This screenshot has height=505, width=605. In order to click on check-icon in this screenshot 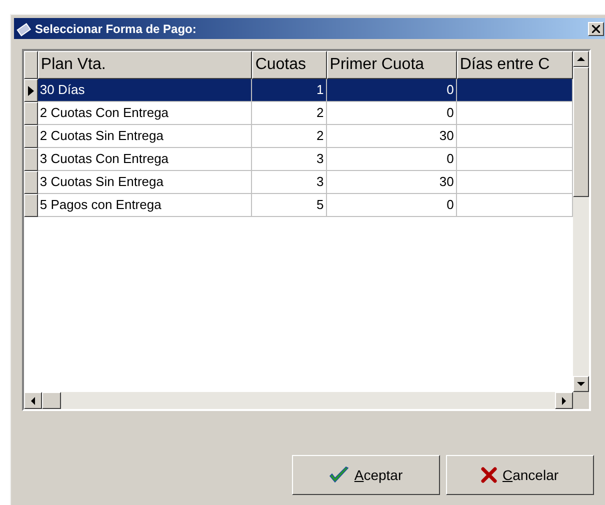, I will do `click(339, 475)`.